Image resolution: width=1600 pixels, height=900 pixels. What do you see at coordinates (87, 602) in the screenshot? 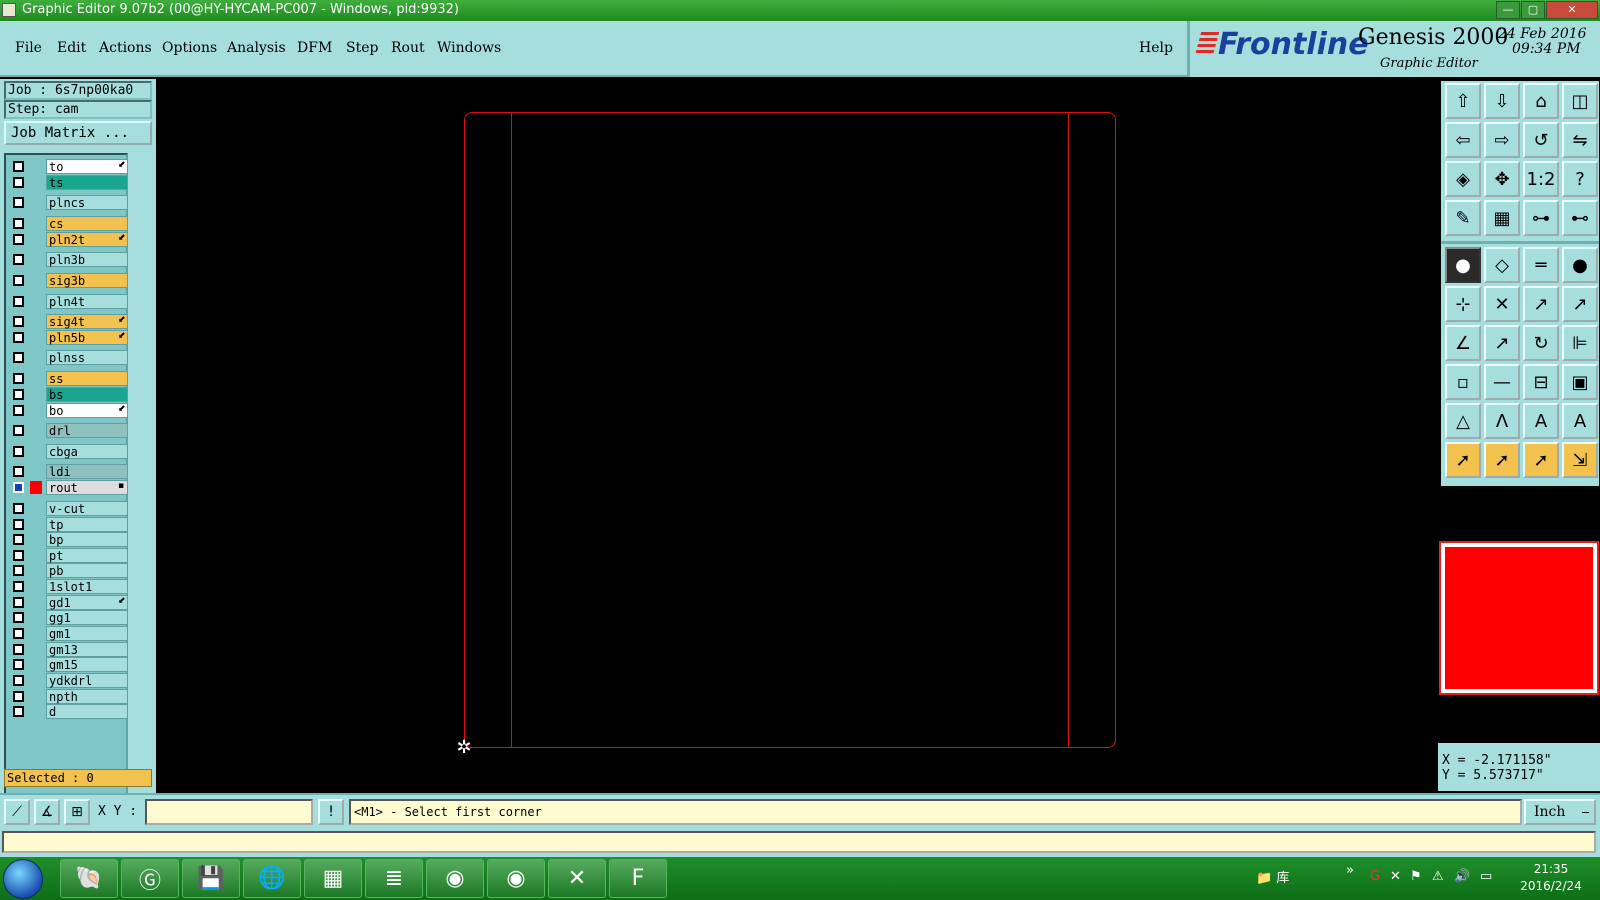
I see `layer-name: gd1` at bounding box center [87, 602].